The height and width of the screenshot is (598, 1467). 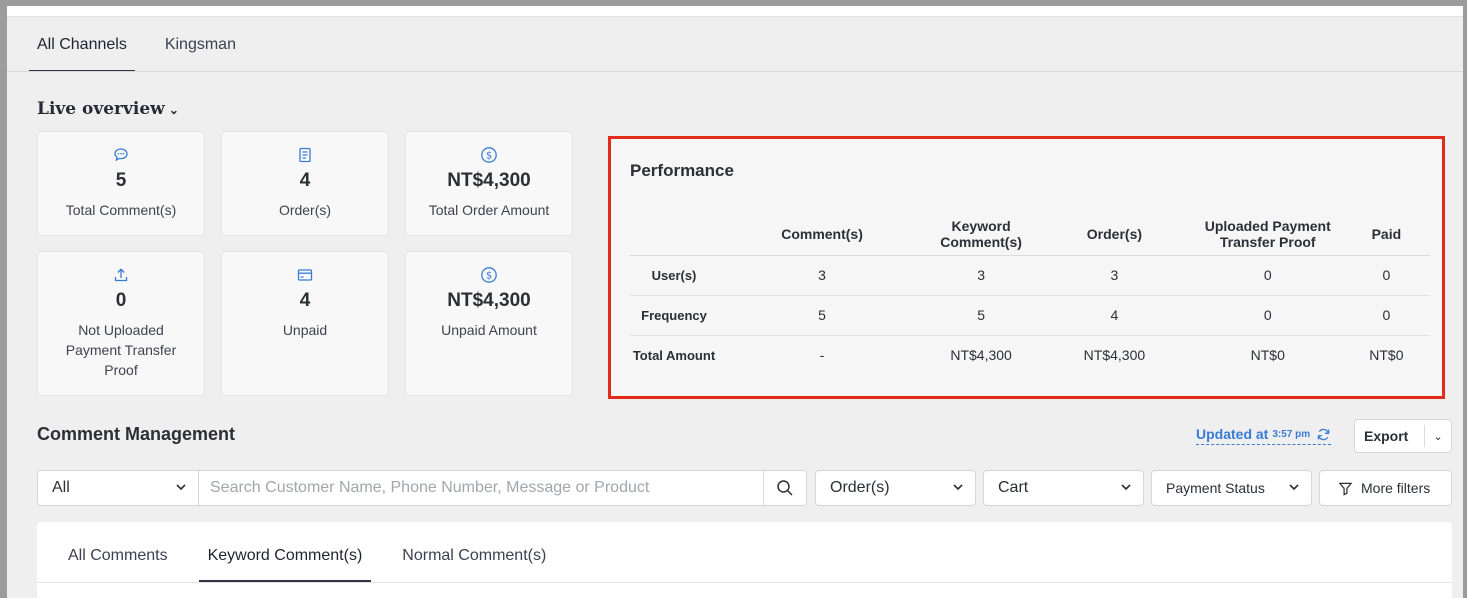 I want to click on search-icon, so click(x=785, y=488).